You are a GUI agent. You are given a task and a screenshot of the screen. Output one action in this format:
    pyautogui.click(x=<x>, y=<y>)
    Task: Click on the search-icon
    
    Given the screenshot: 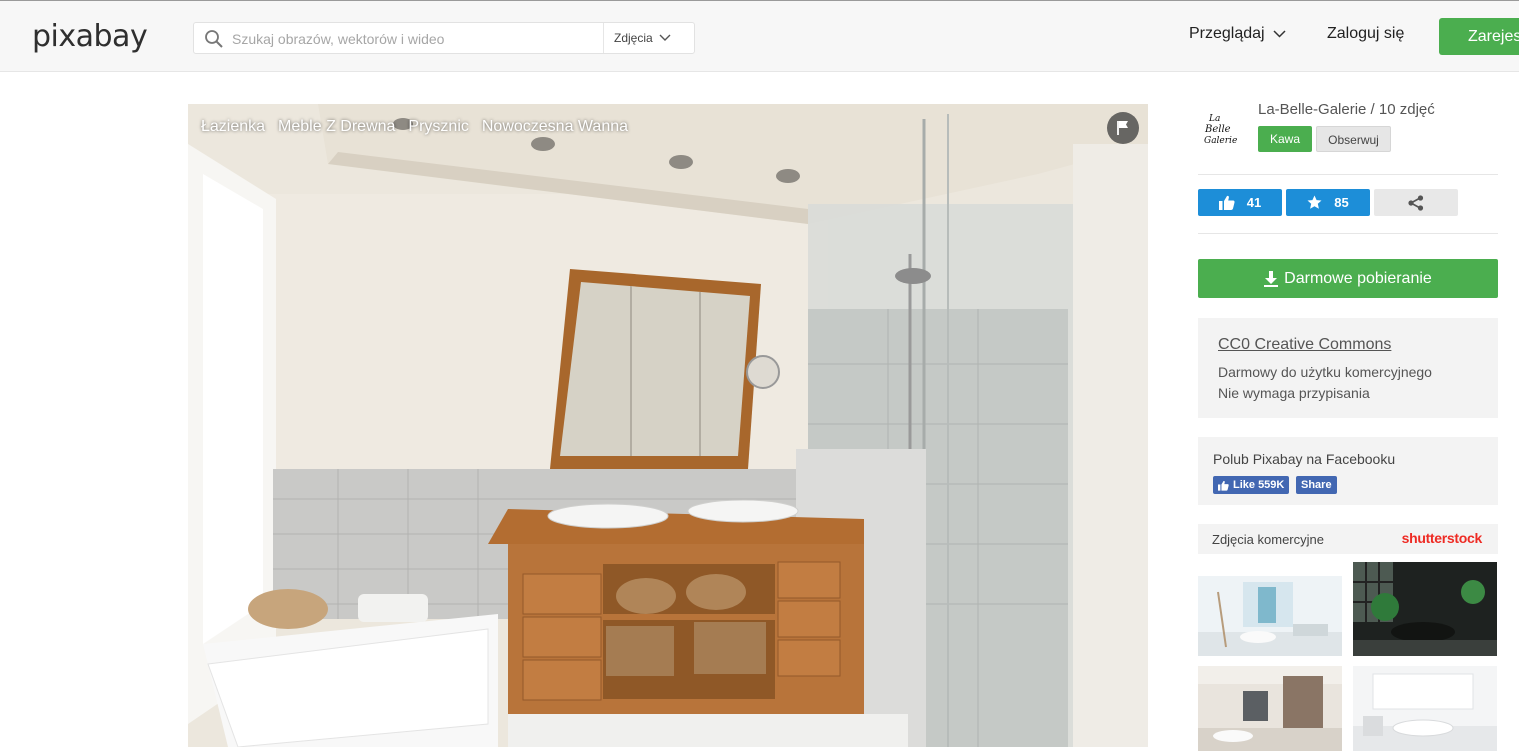 What is the action you would take?
    pyautogui.click(x=214, y=39)
    